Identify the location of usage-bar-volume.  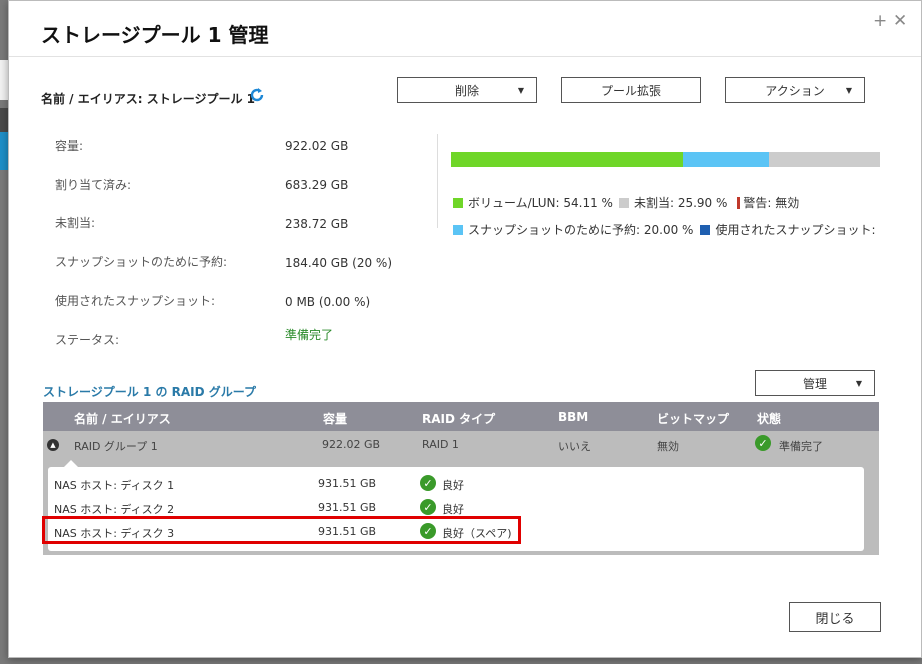
(567, 159).